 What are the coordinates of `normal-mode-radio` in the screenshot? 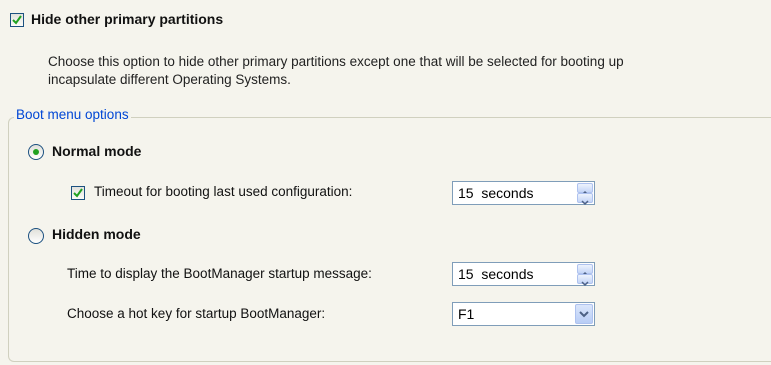 It's located at (36, 152).